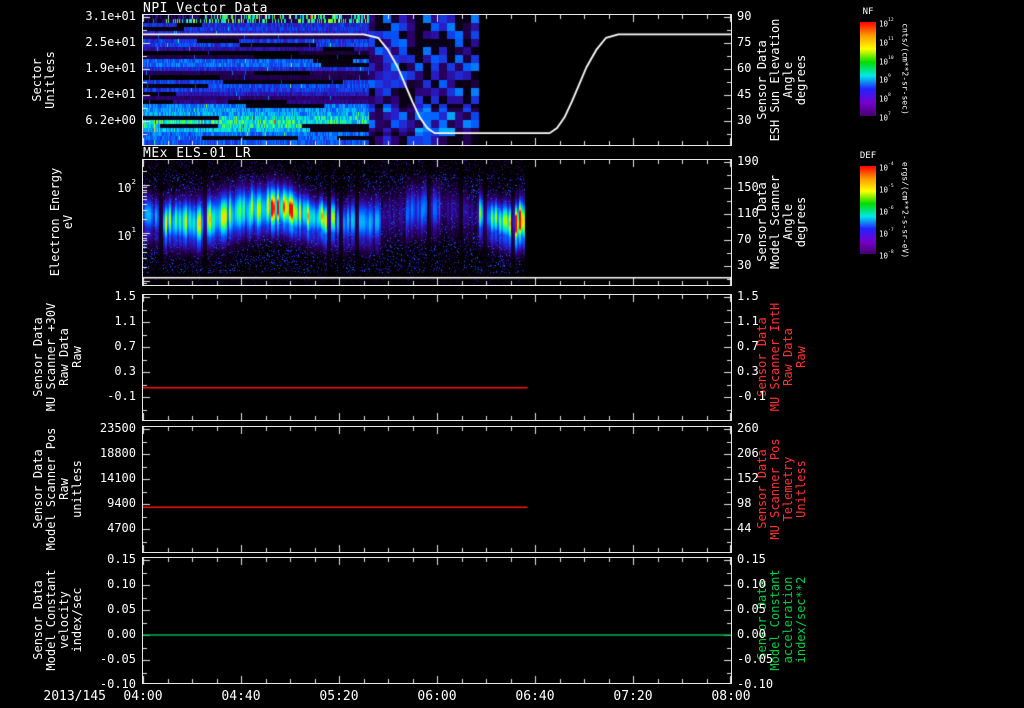 The image size is (1024, 708). Describe the element at coordinates (751, 584) in the screenshot. I see `panel5-right-tick-label: 0.10` at that location.